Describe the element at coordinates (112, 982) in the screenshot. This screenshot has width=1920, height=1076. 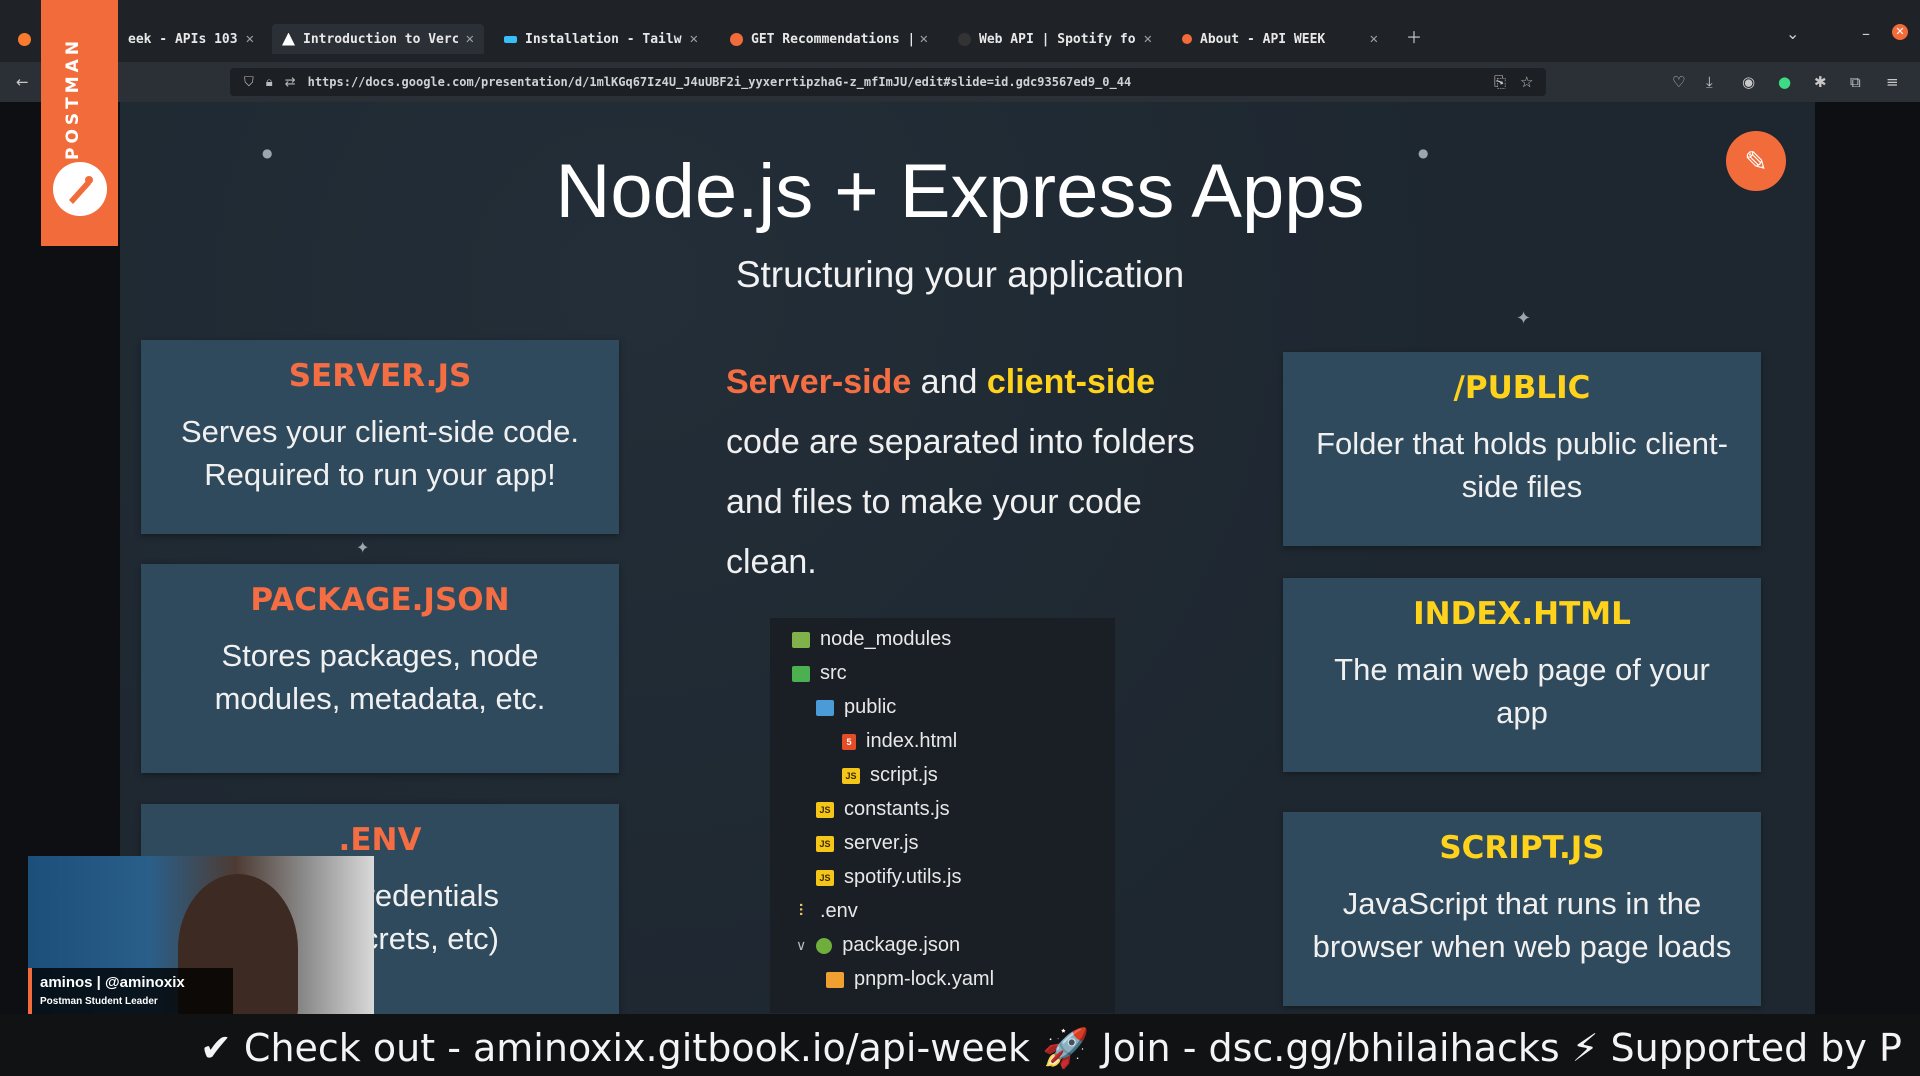
I see `presenter-name: aminos | @aminoxix` at that location.